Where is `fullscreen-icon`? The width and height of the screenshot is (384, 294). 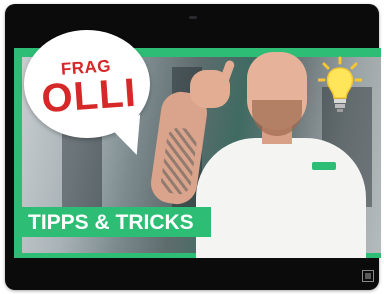
fullscreen-icon is located at coordinates (368, 276).